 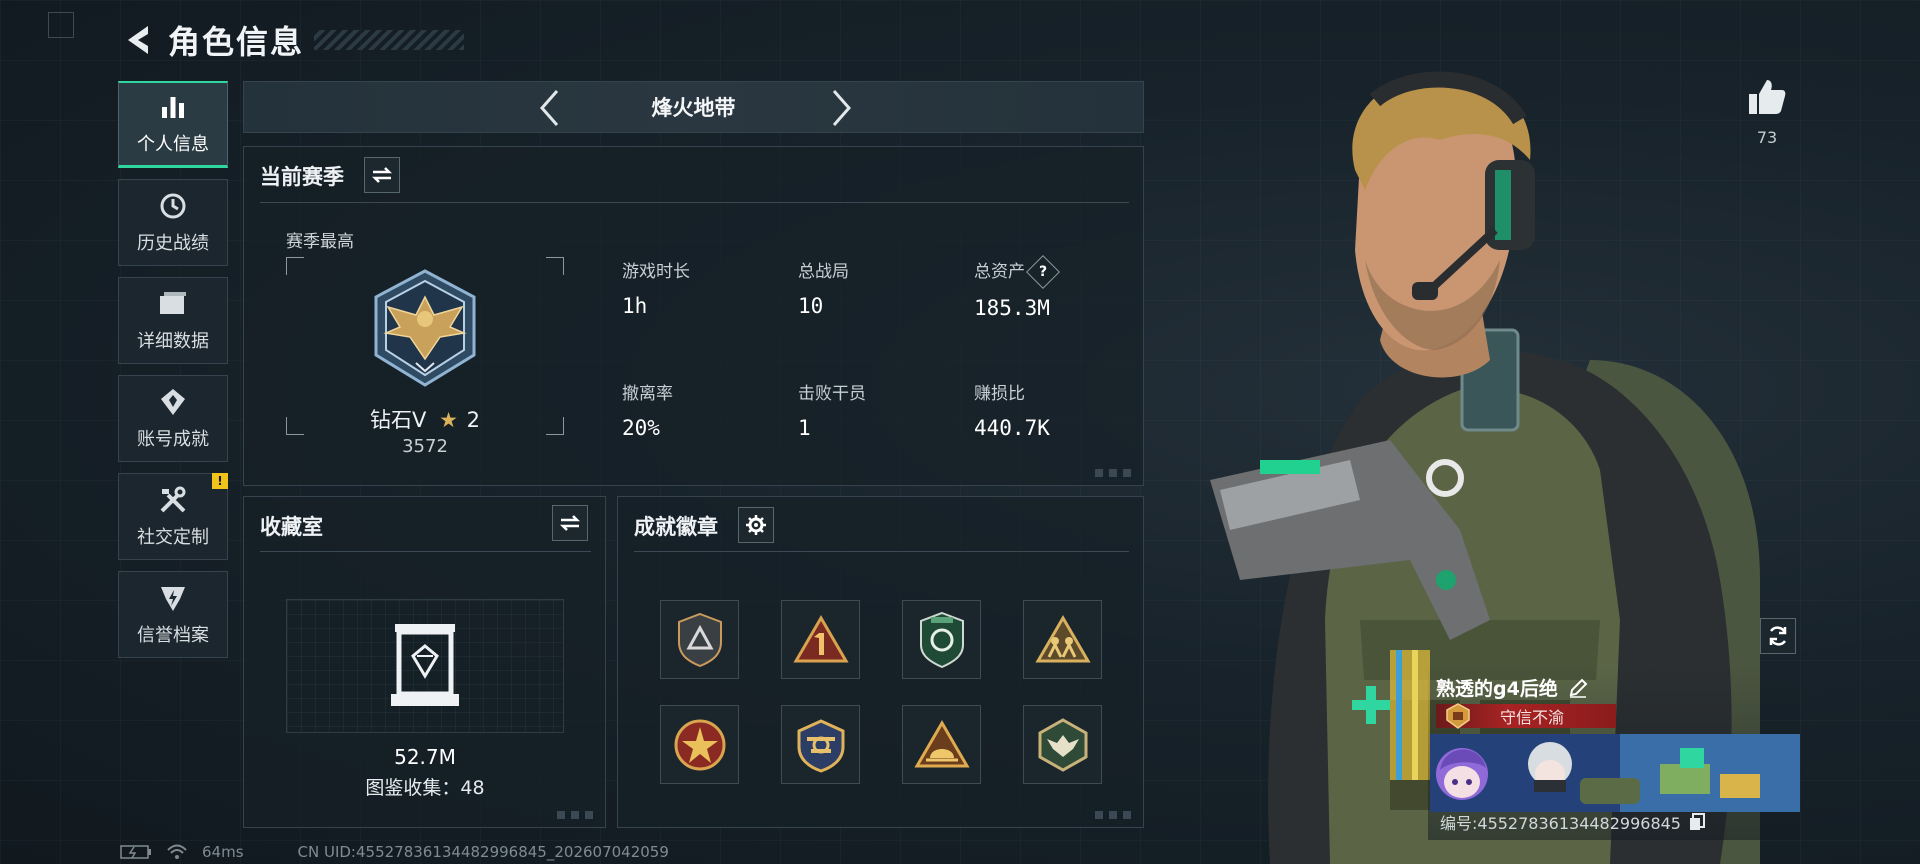 I want to click on header: 角色信息, so click(x=291, y=40).